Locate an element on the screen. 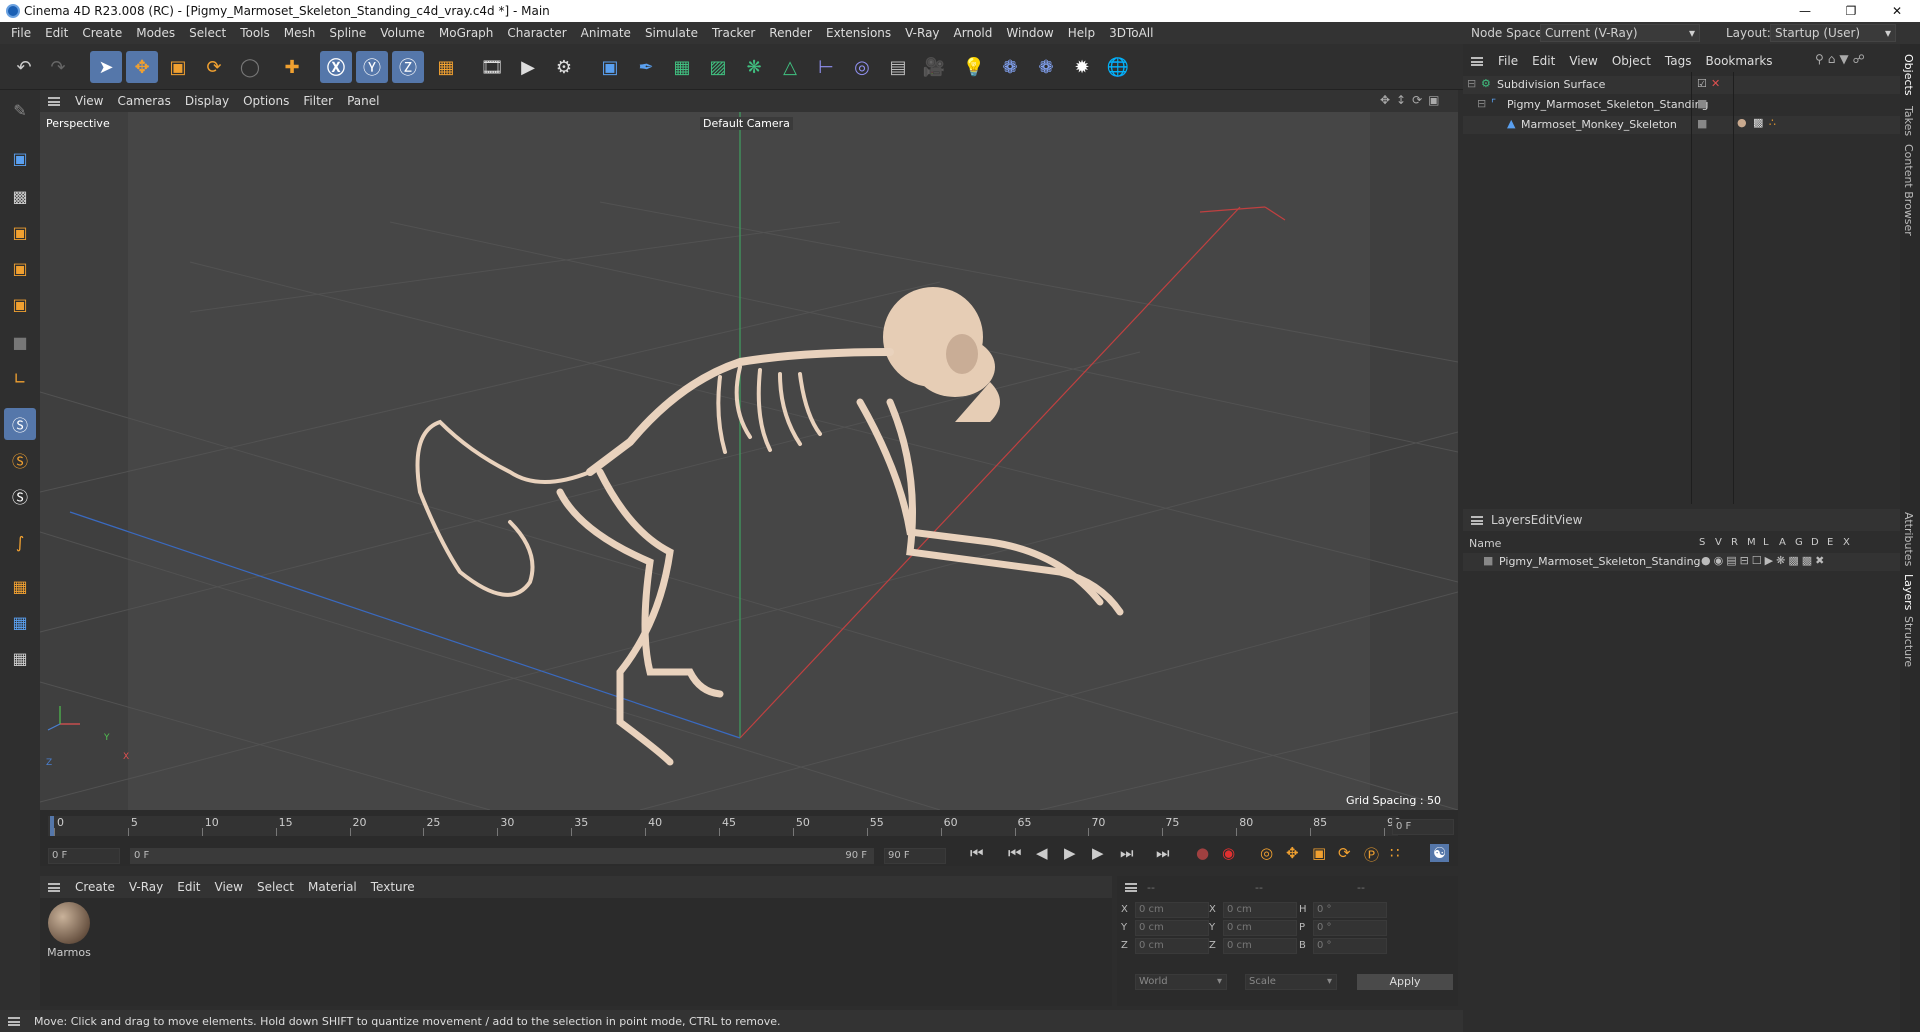  material-menu-select: Select is located at coordinates (275, 887).